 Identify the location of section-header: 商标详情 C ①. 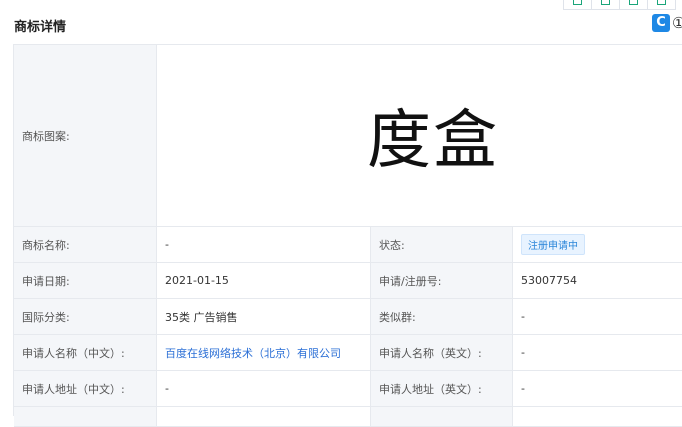
(341, 25).